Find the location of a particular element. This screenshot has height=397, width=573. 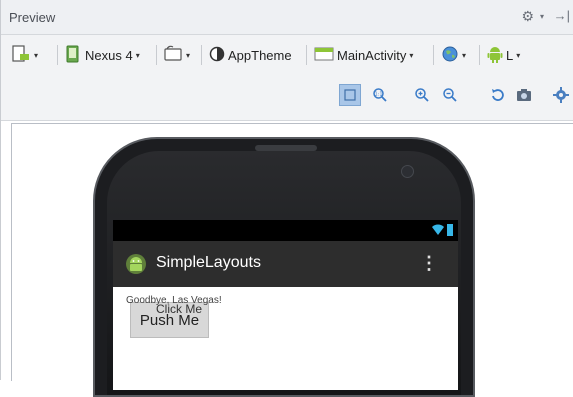

theme-selector: AppTheme is located at coordinates (250, 55).